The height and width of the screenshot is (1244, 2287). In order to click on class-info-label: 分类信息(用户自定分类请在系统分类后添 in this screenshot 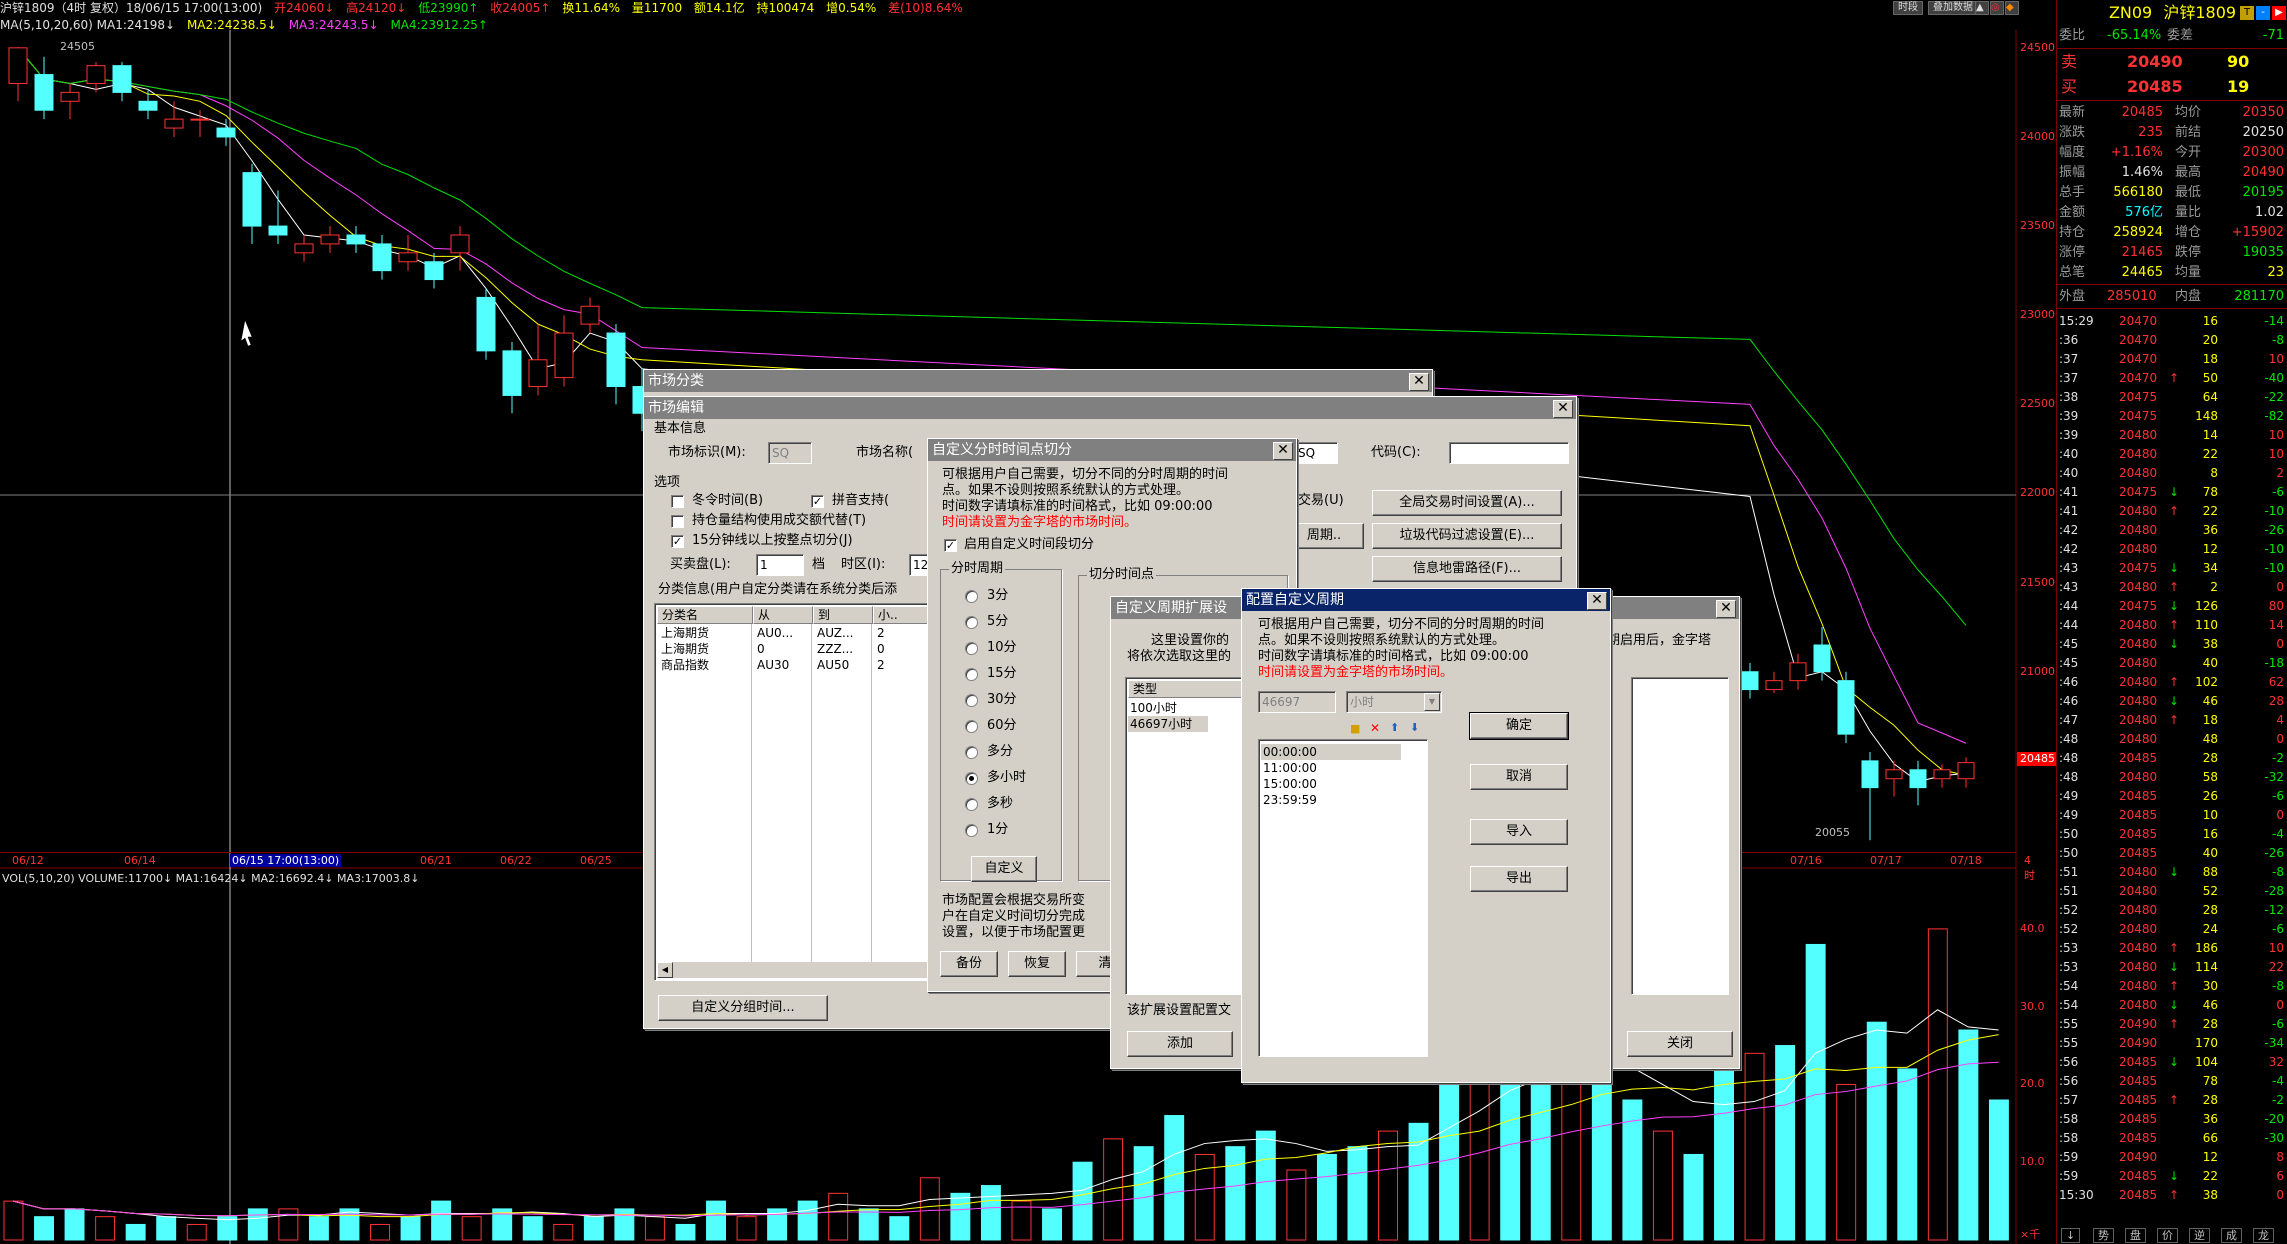, I will do `click(778, 589)`.